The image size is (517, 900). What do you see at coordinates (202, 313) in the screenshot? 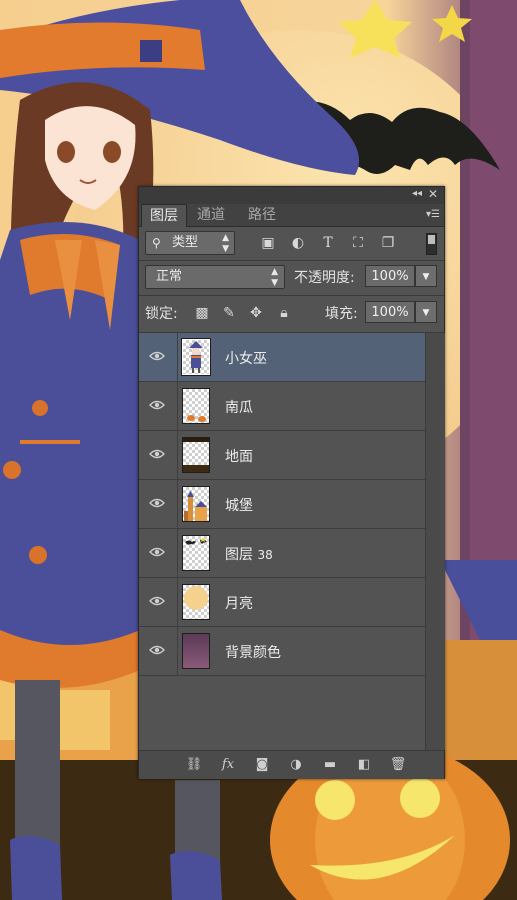
I see `lock-transparent-pixels-icon: ▩` at bounding box center [202, 313].